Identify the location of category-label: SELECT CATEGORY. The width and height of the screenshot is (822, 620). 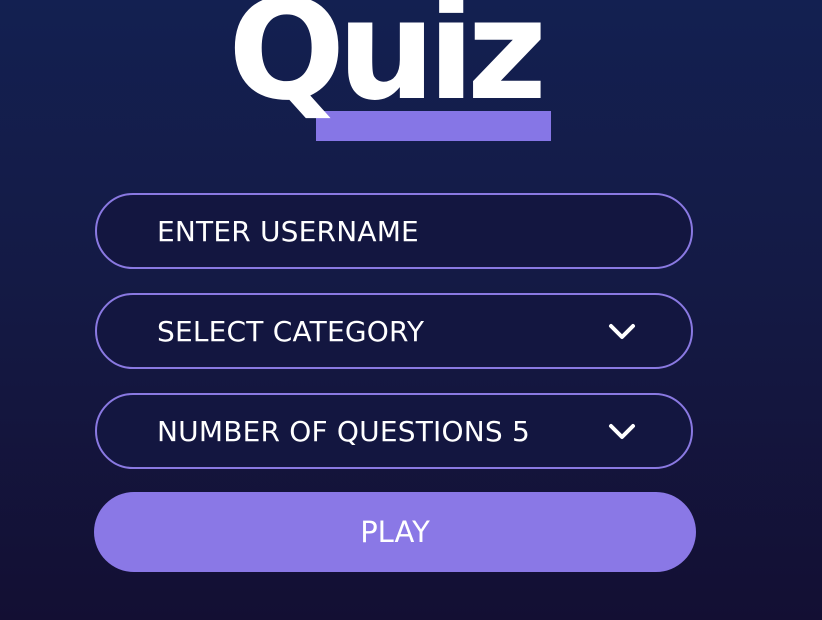
(291, 331).